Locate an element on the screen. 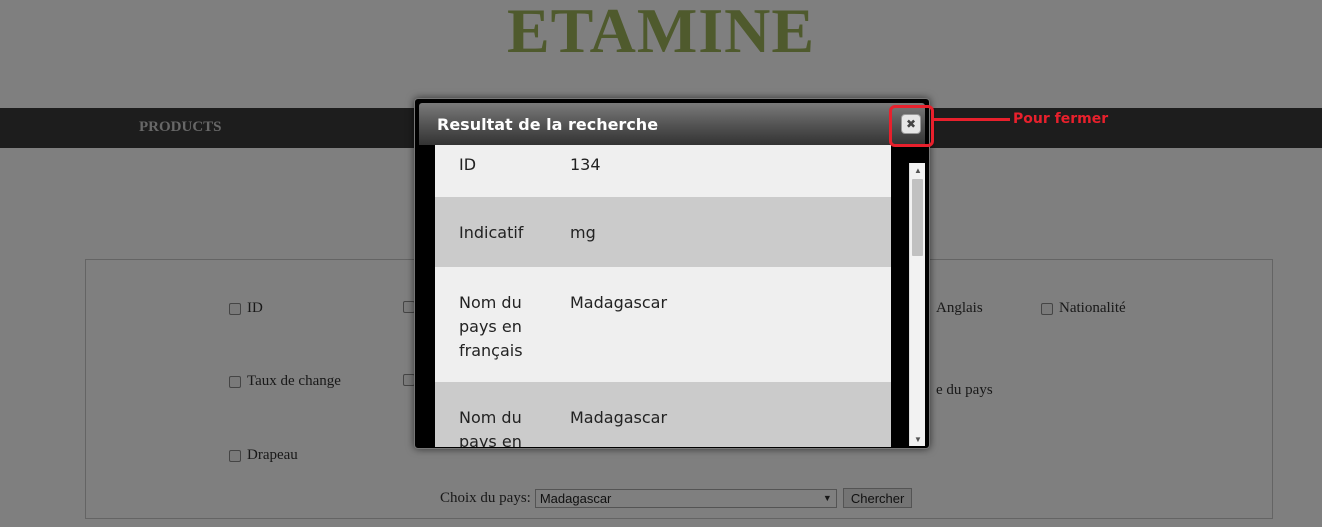  result-row: Indicatif mg is located at coordinates (663, 232).